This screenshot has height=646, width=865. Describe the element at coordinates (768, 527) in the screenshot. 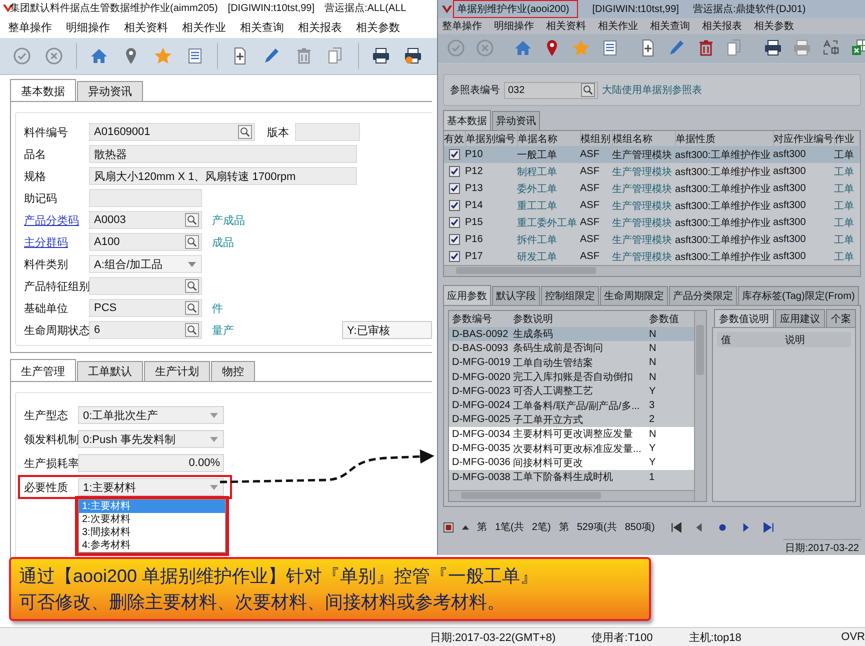

I see `last-page-icon` at that location.